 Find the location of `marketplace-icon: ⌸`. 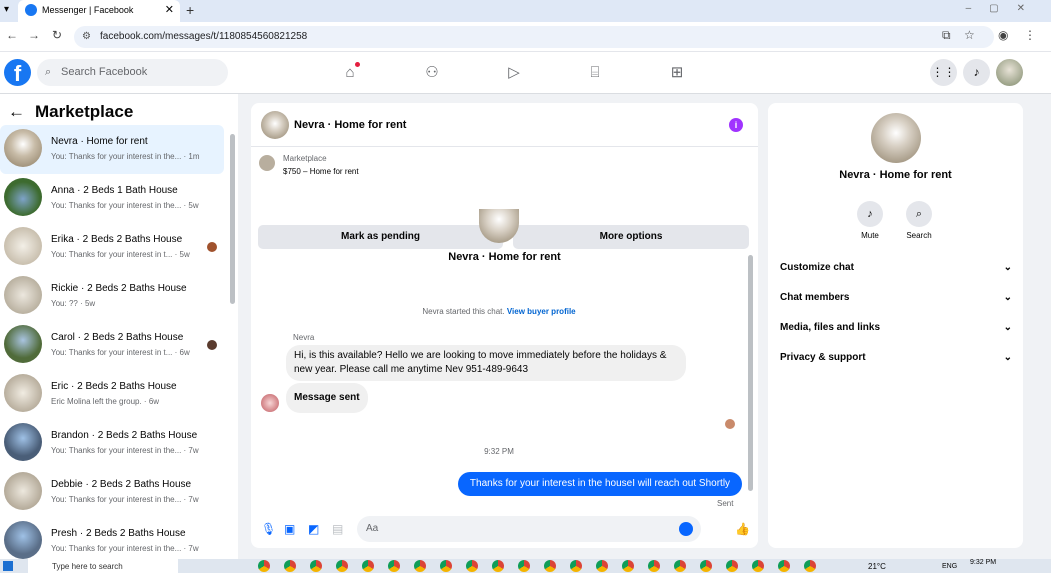

marketplace-icon: ⌸ is located at coordinates (595, 73).